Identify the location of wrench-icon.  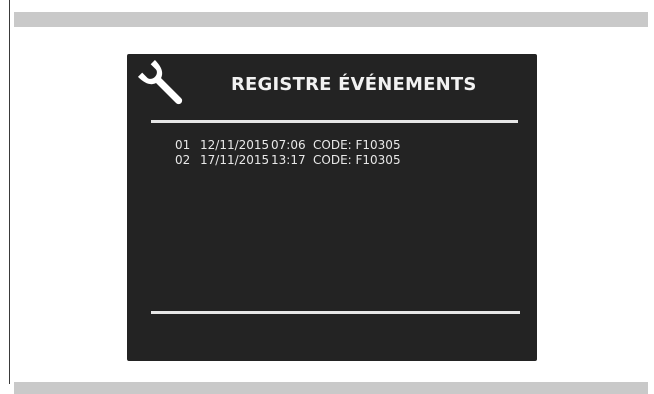
(160, 82).